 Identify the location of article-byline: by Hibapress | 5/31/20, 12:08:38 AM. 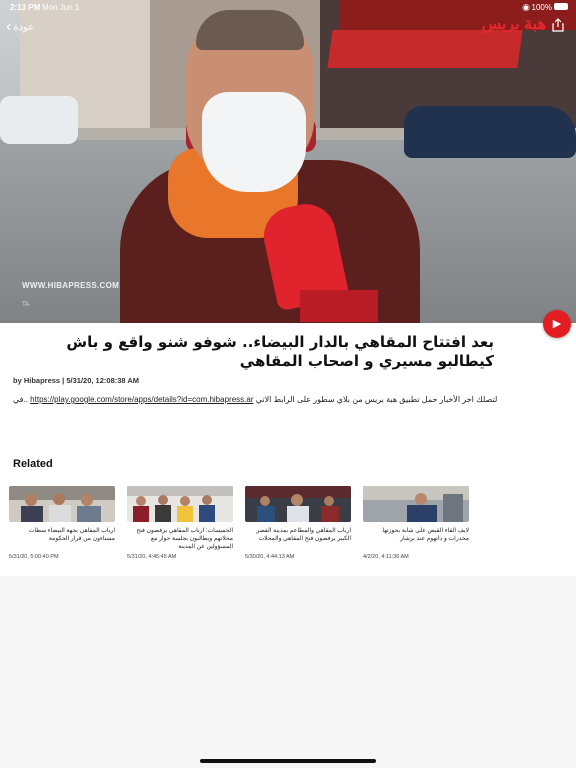
(76, 380).